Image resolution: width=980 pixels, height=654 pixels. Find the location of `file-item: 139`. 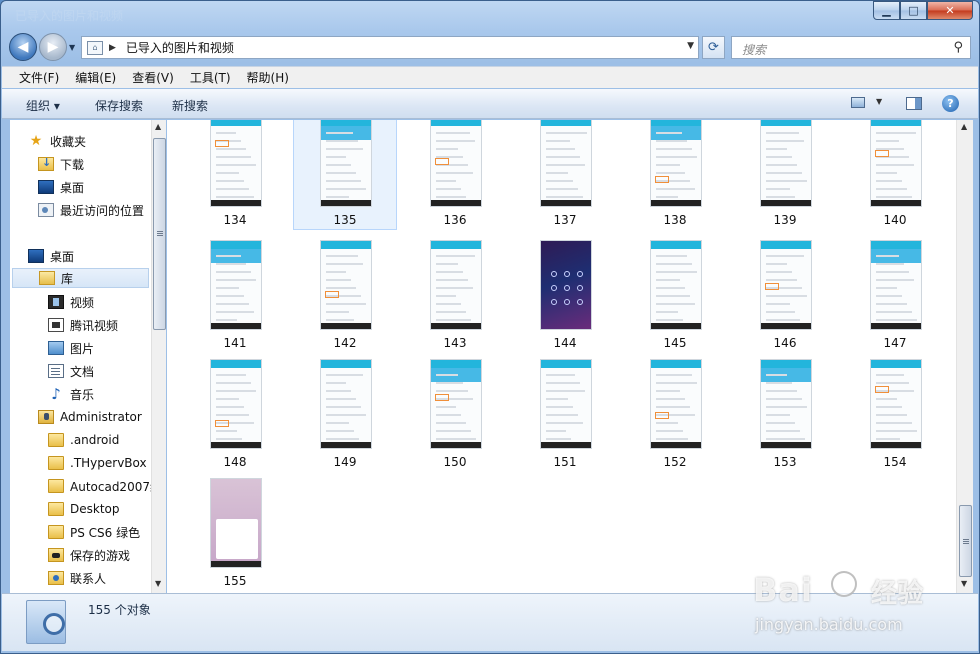

file-item: 139 is located at coordinates (785, 175).